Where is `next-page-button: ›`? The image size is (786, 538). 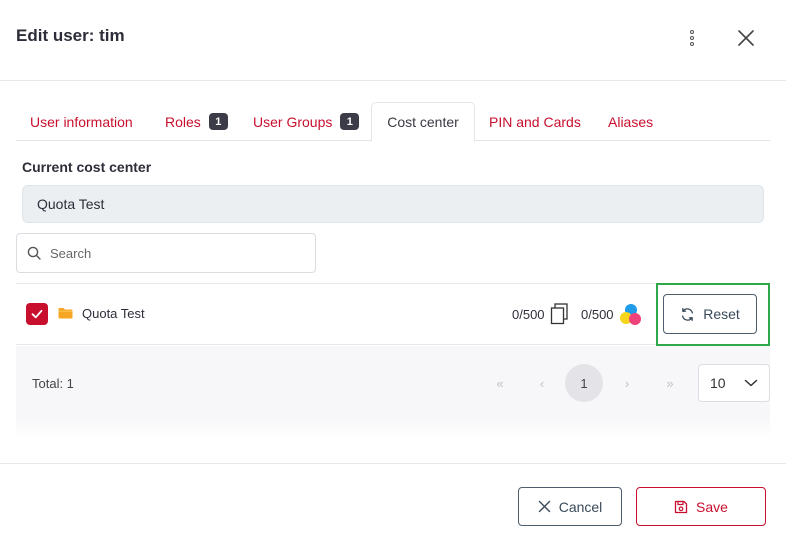
next-page-button: › is located at coordinates (627, 383).